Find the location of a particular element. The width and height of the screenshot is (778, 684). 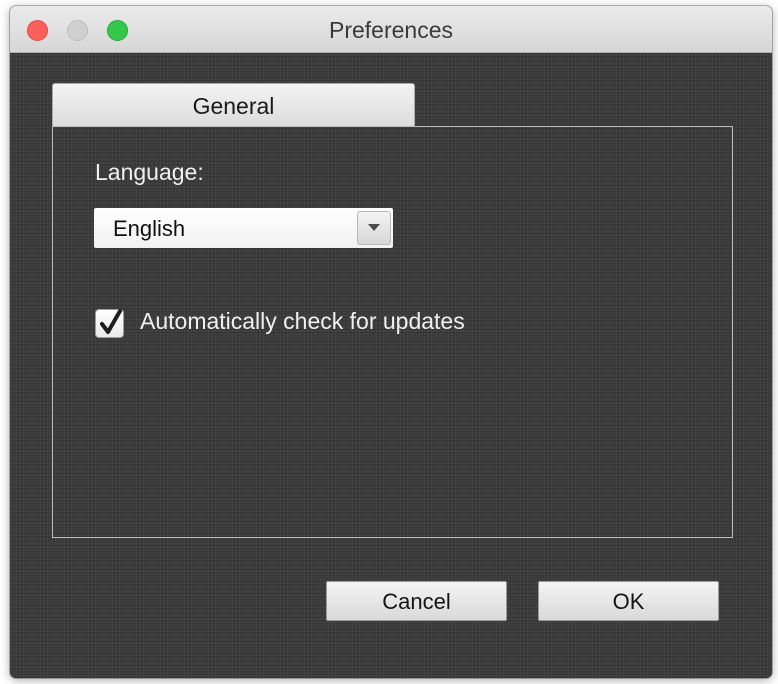

auto-update-checkbox is located at coordinates (109, 323).